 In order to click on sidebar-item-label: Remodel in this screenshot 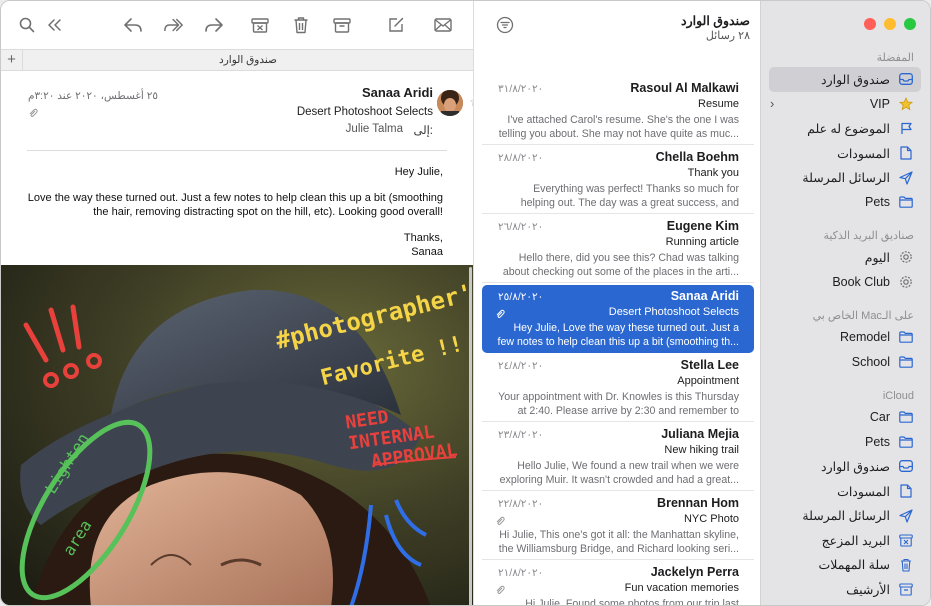, I will do `click(864, 337)`.